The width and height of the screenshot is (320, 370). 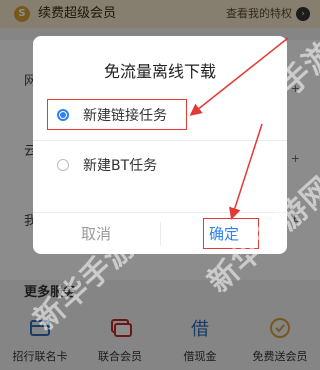 What do you see at coordinates (160, 212) in the screenshot?
I see `button-divider` at bounding box center [160, 212].